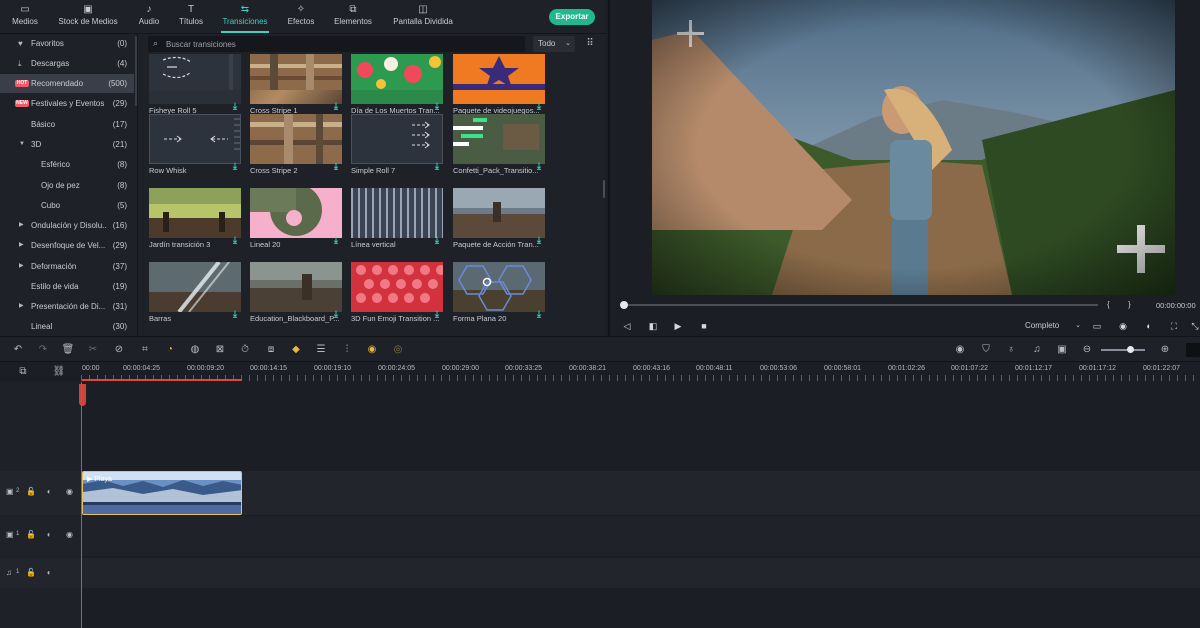 The height and width of the screenshot is (628, 1200). I want to click on speed-icon: ◔, so click(170, 350).